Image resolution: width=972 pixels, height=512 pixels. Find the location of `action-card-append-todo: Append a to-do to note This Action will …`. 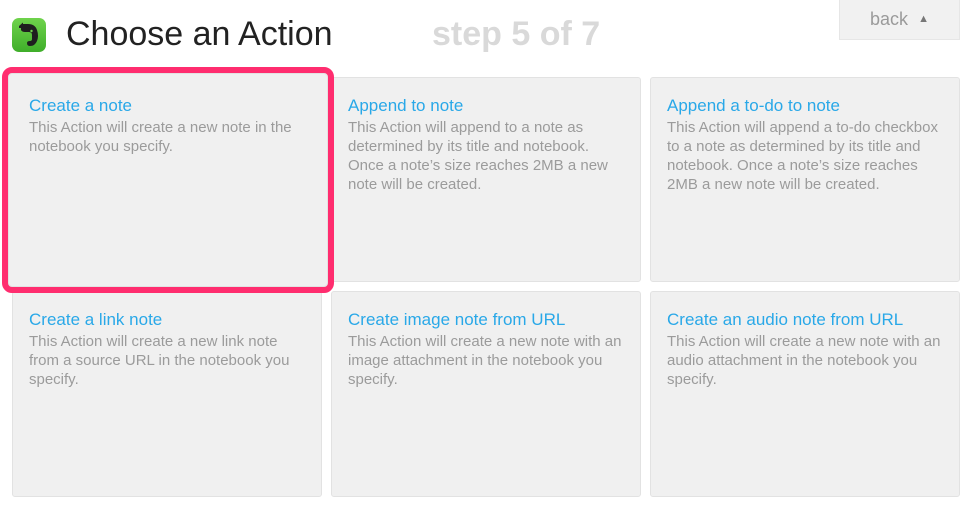

action-card-append-todo: Append a to-do to note This Action will … is located at coordinates (805, 179).